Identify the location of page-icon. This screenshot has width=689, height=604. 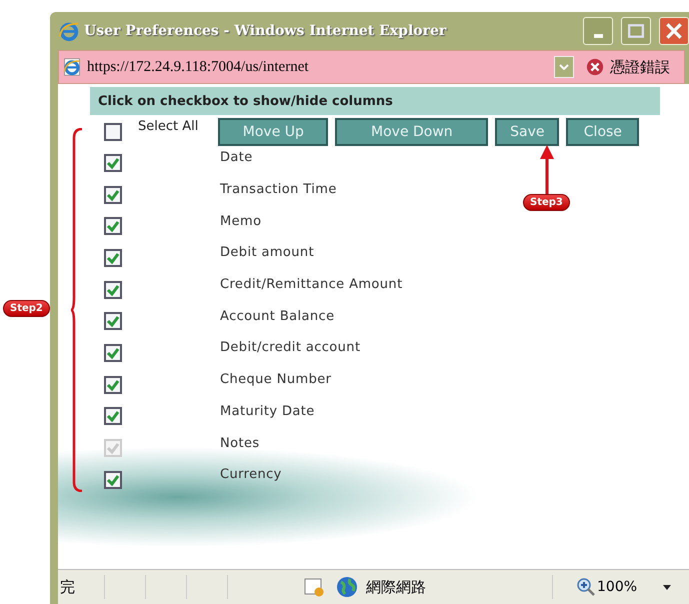
(72, 67).